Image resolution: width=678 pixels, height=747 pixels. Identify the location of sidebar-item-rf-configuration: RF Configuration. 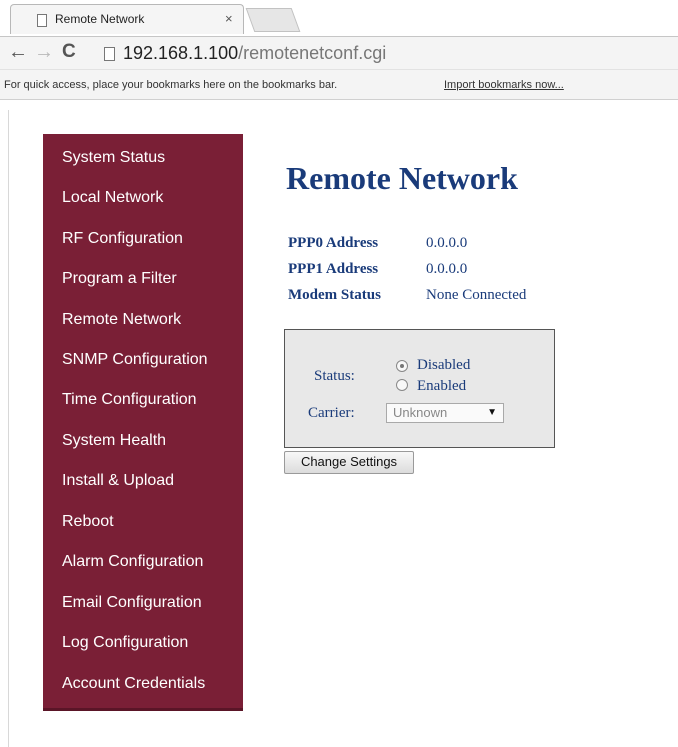
(122, 239).